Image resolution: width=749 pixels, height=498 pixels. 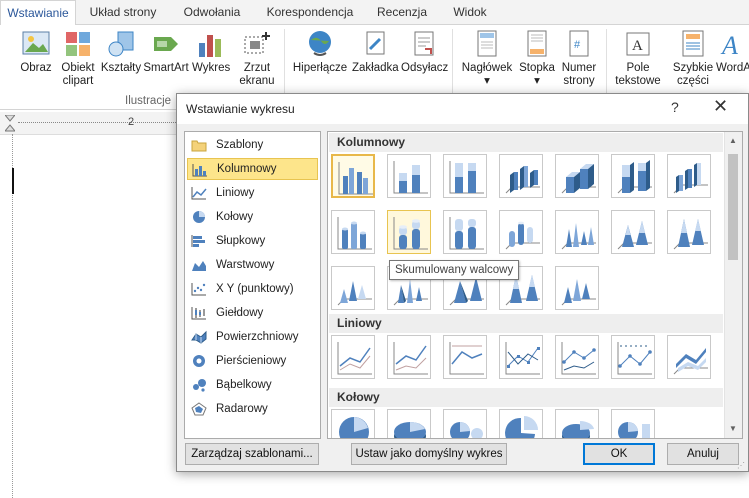 What do you see at coordinates (199, 337) in the screenshot?
I see `surface-chart-icon` at bounding box center [199, 337].